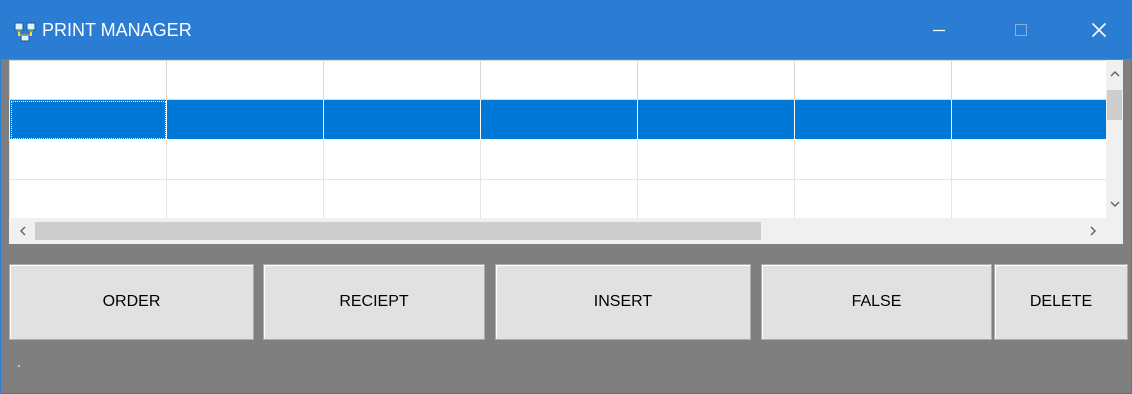  I want to click on insert-button: INSERT, so click(623, 302).